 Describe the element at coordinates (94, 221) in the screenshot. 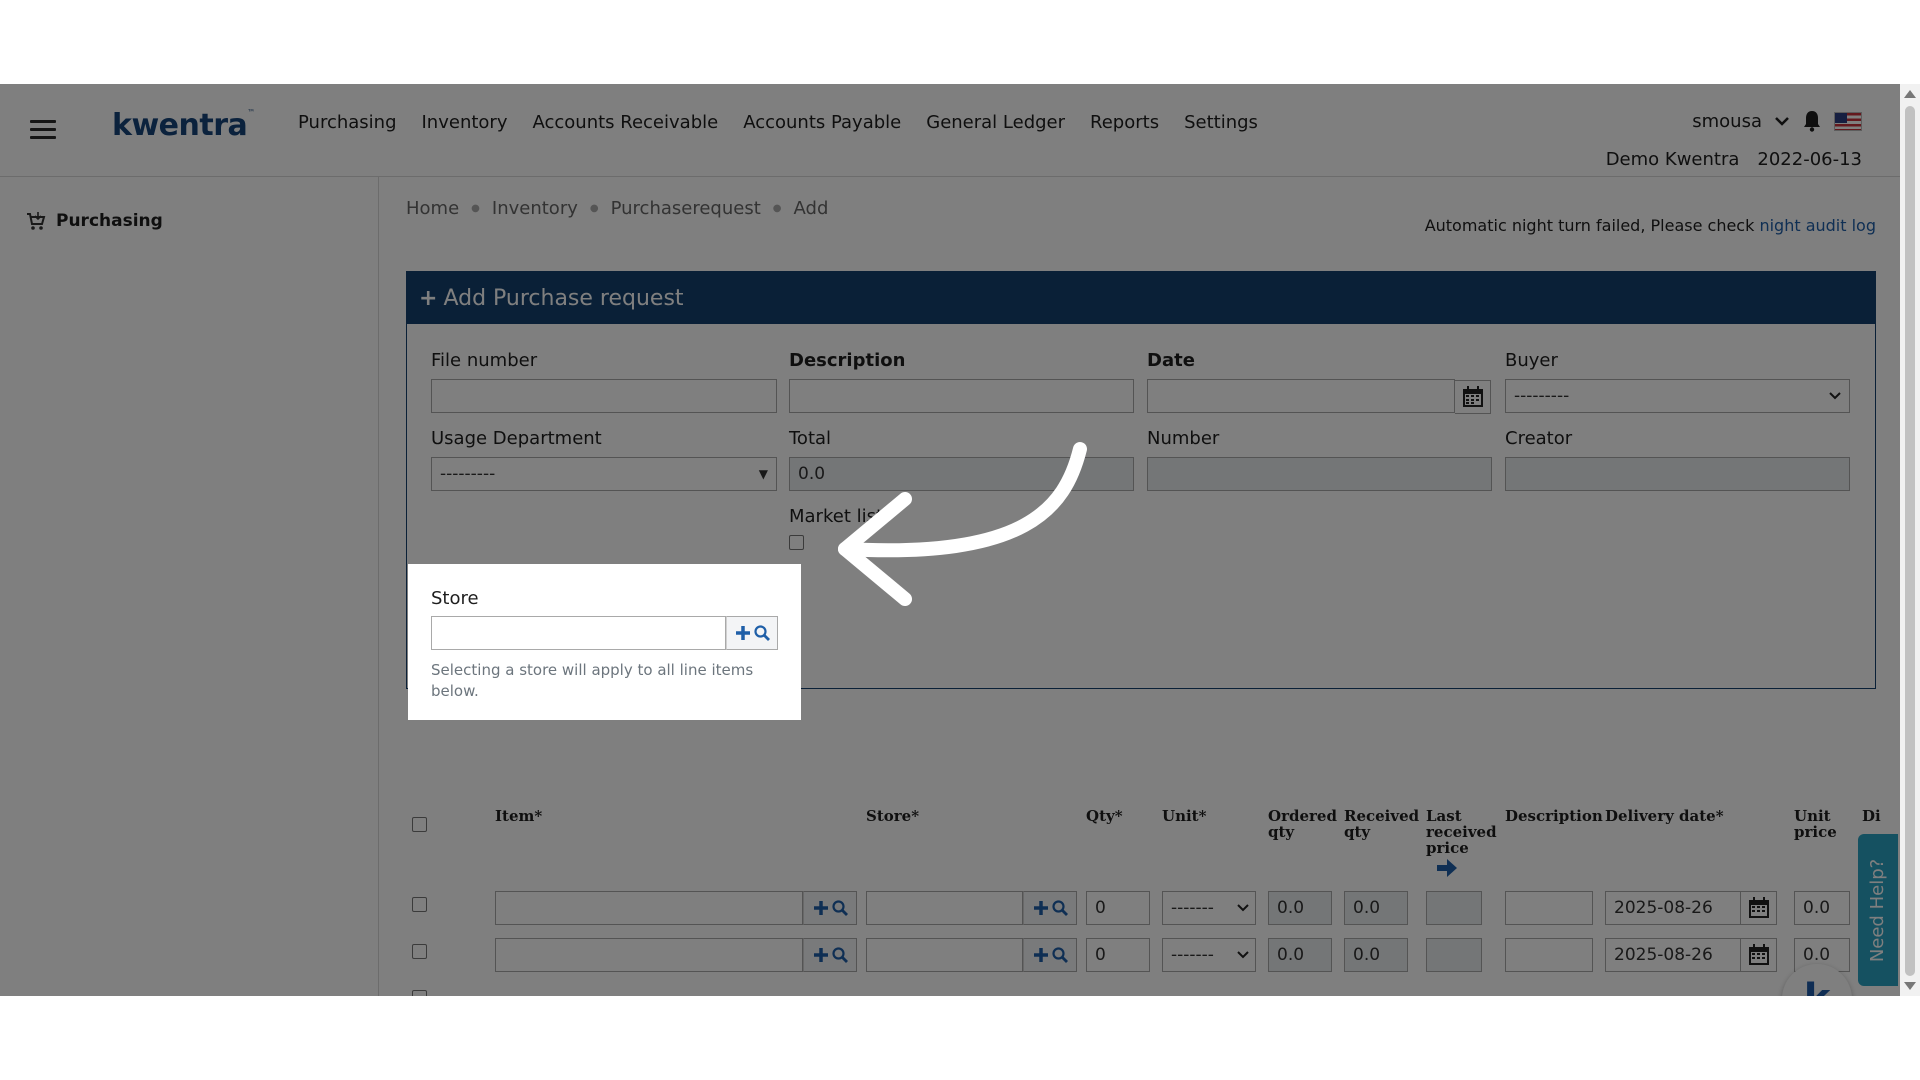

I see `sidebar-item-purchasing: Purchasing` at that location.